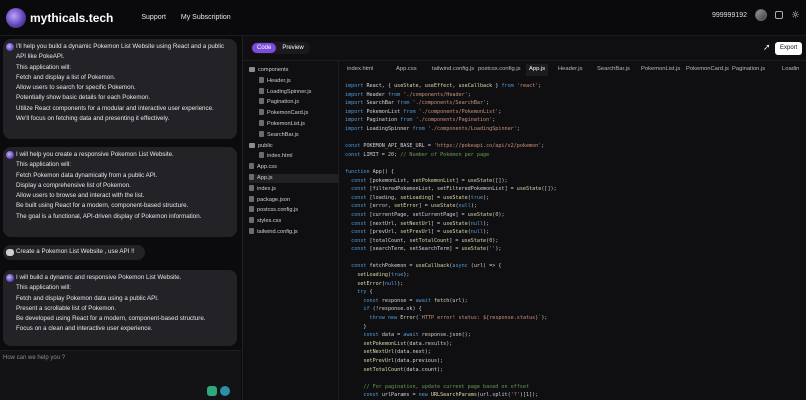 The width and height of the screenshot is (806, 400). What do you see at coordinates (225, 391) in the screenshot?
I see `enhance-icon` at bounding box center [225, 391].